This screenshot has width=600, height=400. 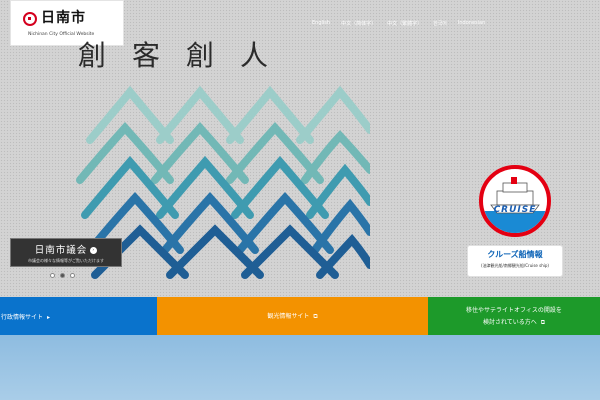 I want to click on relocation-info-line2-text: 検討されている方へ, so click(x=509, y=322).